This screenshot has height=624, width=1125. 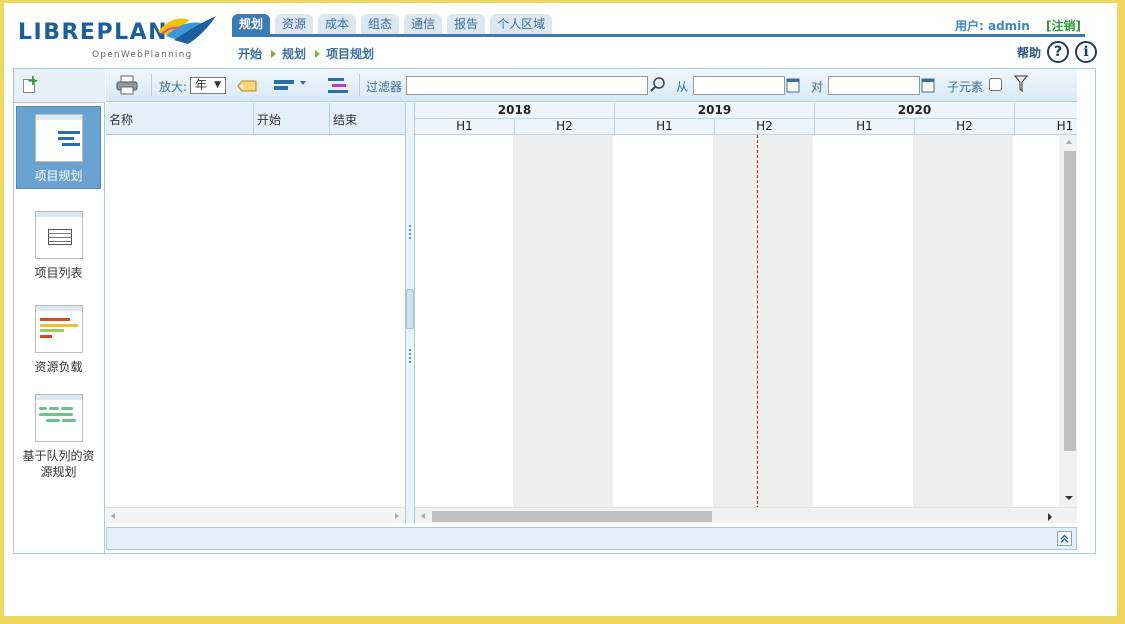 What do you see at coordinates (1021, 84) in the screenshot?
I see `apply-filter-icon` at bounding box center [1021, 84].